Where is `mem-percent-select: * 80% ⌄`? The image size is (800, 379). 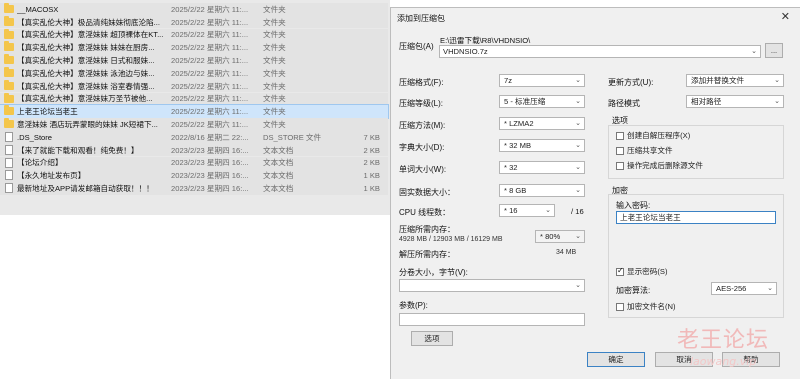
mem-percent-select: * 80% ⌄ is located at coordinates (560, 236).